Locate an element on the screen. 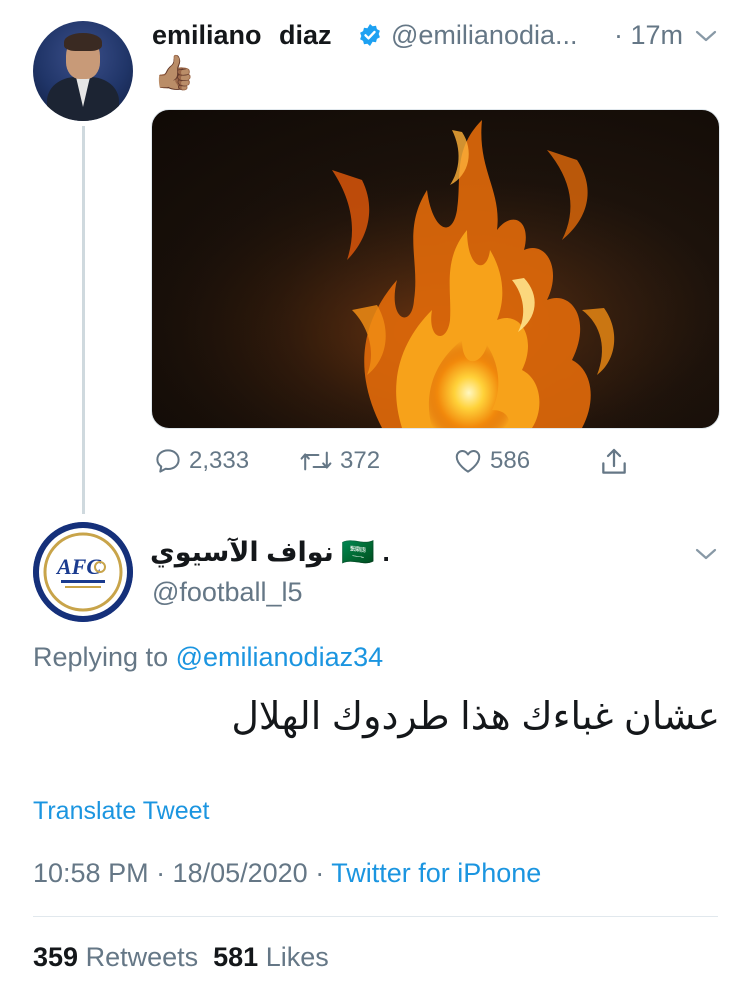  share-button is located at coordinates (614, 462).